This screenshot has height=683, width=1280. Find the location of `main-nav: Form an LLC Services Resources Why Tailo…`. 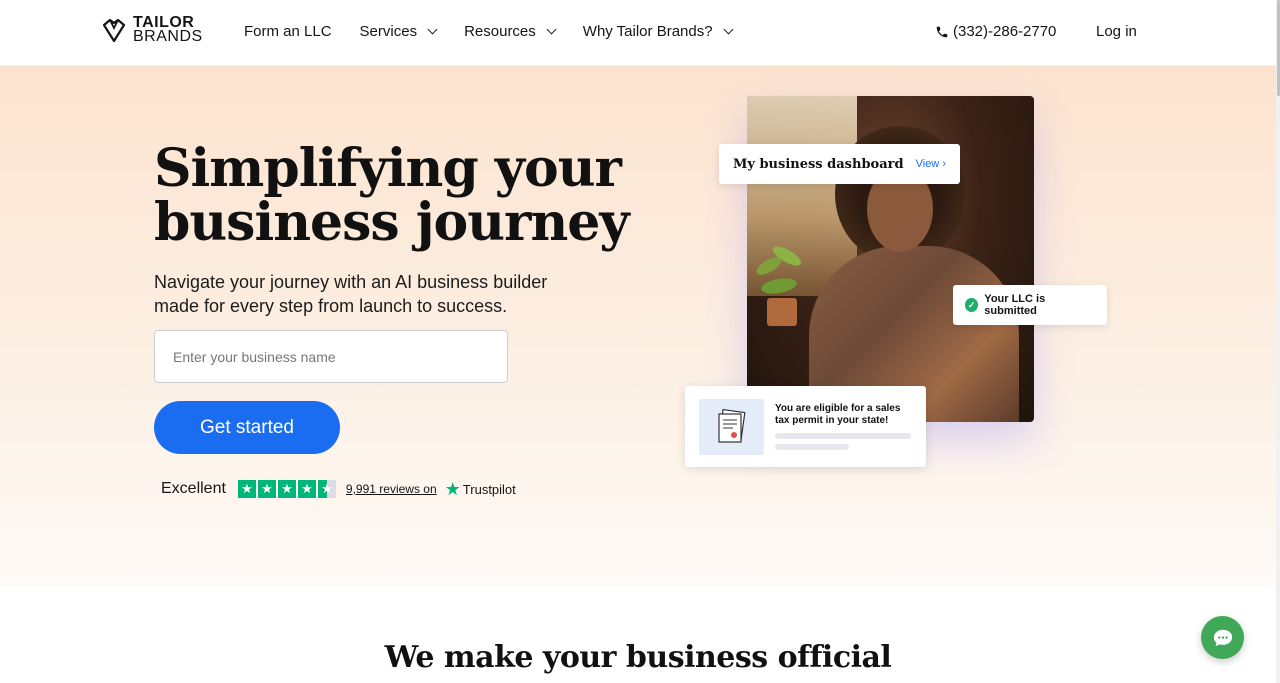

main-nav: Form an LLC Services Resources Why Tailo… is located at coordinates (489, 31).